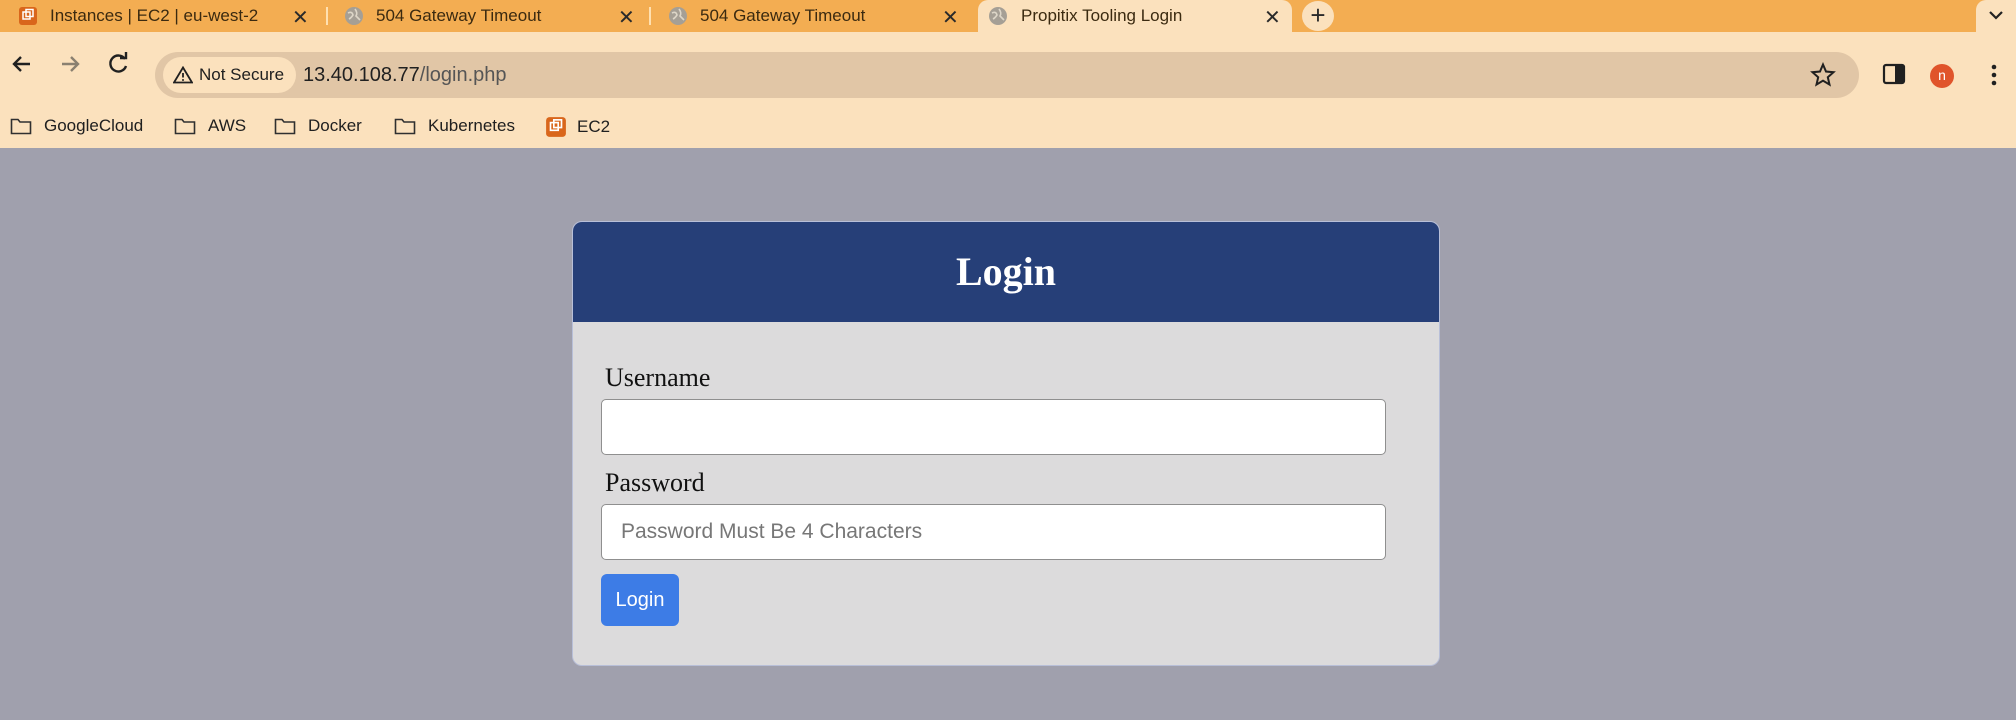 The height and width of the screenshot is (720, 2016). What do you see at coordinates (361, 75) in the screenshot?
I see `url-host: 13.40.108.77` at bounding box center [361, 75].